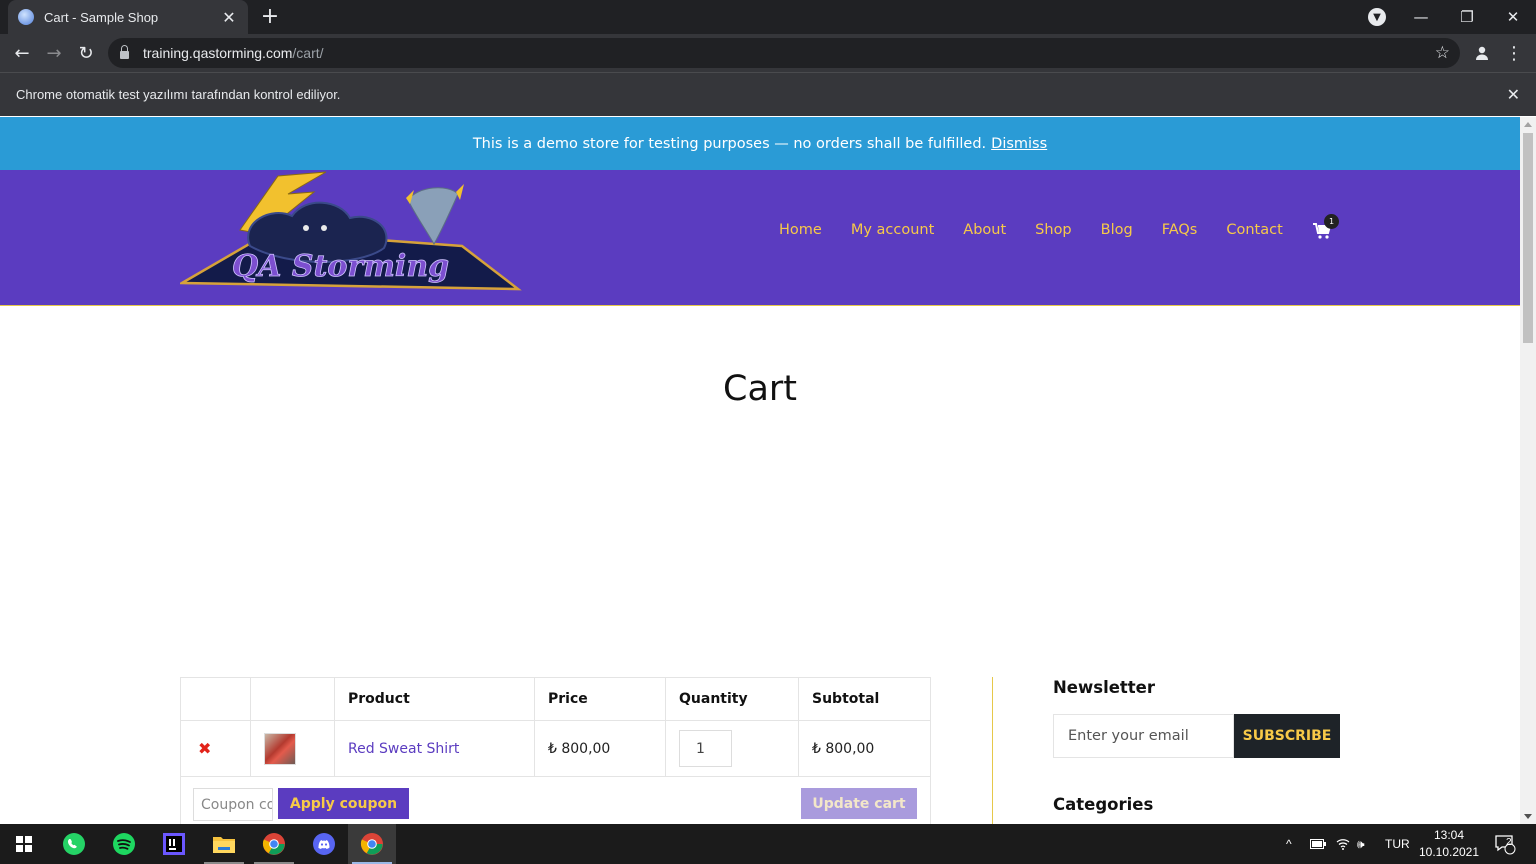 This screenshot has width=1536, height=864. I want to click on back-button: ←, so click(22, 53).